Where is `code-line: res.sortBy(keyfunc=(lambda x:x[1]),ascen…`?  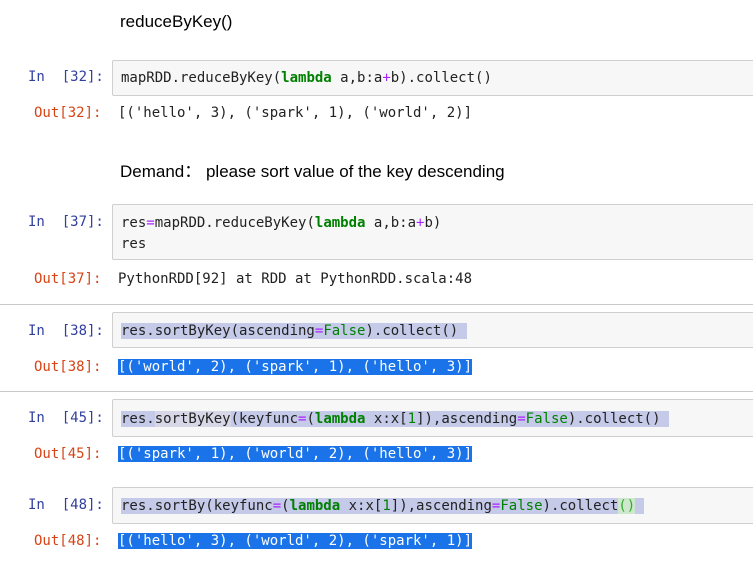 code-line: res.sortBy(keyfunc=(lambda x:x[1]),ascen… is located at coordinates (382, 506).